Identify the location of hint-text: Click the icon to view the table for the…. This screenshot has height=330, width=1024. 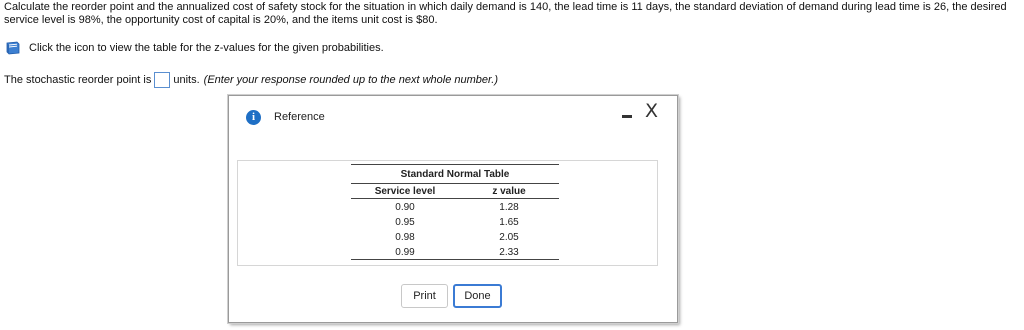
(206, 48).